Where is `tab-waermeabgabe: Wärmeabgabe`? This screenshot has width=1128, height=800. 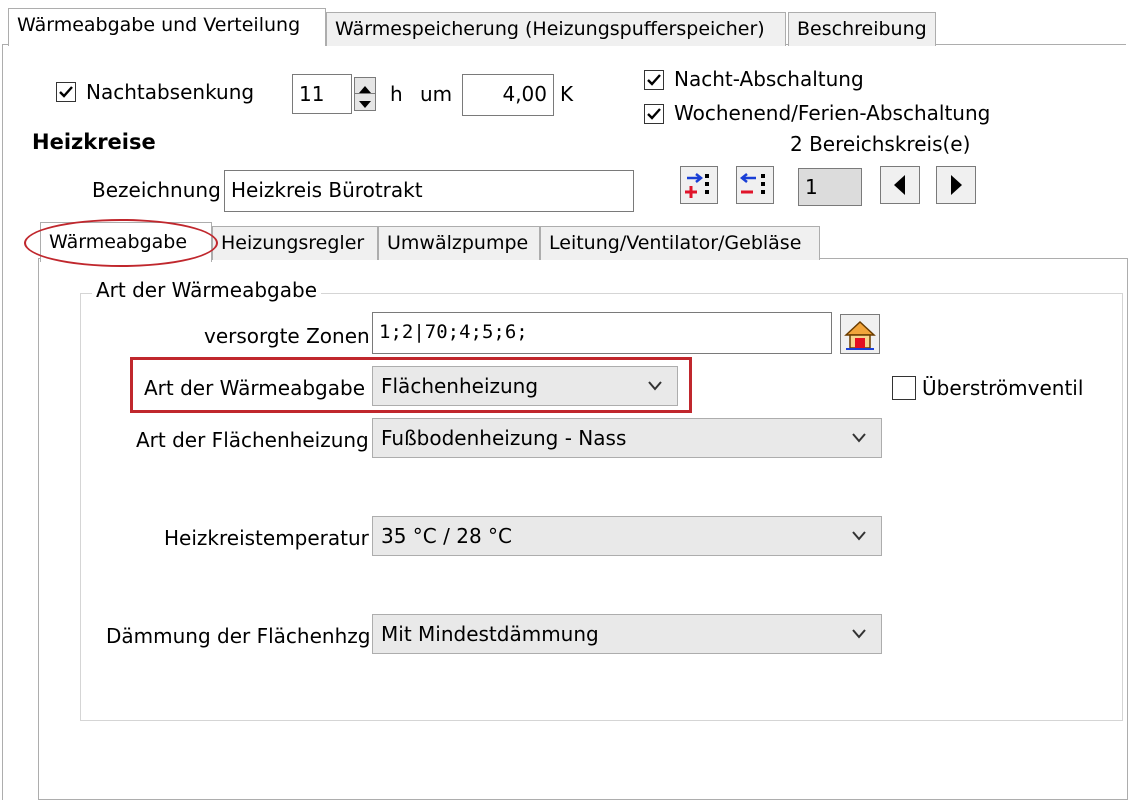 tab-waermeabgabe: Wärmeabgabe is located at coordinates (126, 242).